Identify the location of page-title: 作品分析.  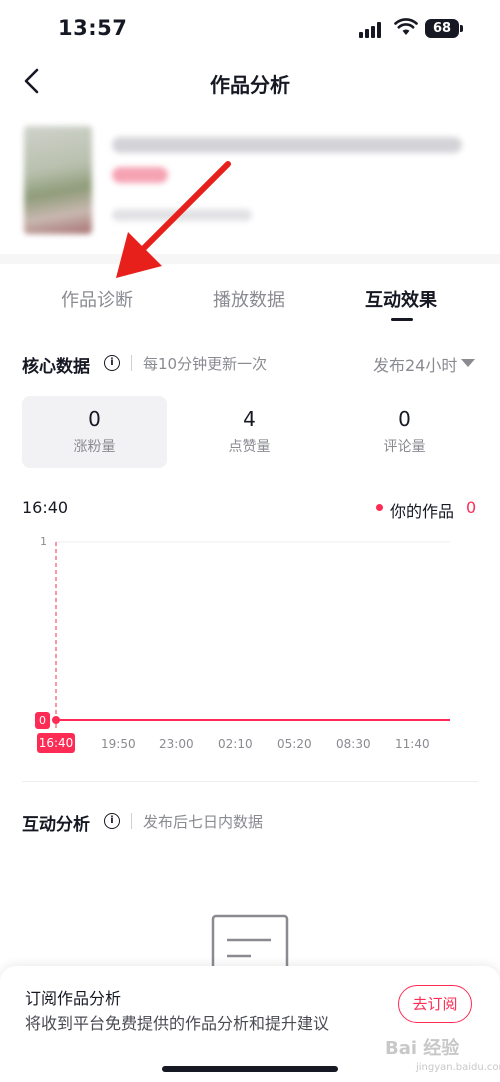
(250, 85).